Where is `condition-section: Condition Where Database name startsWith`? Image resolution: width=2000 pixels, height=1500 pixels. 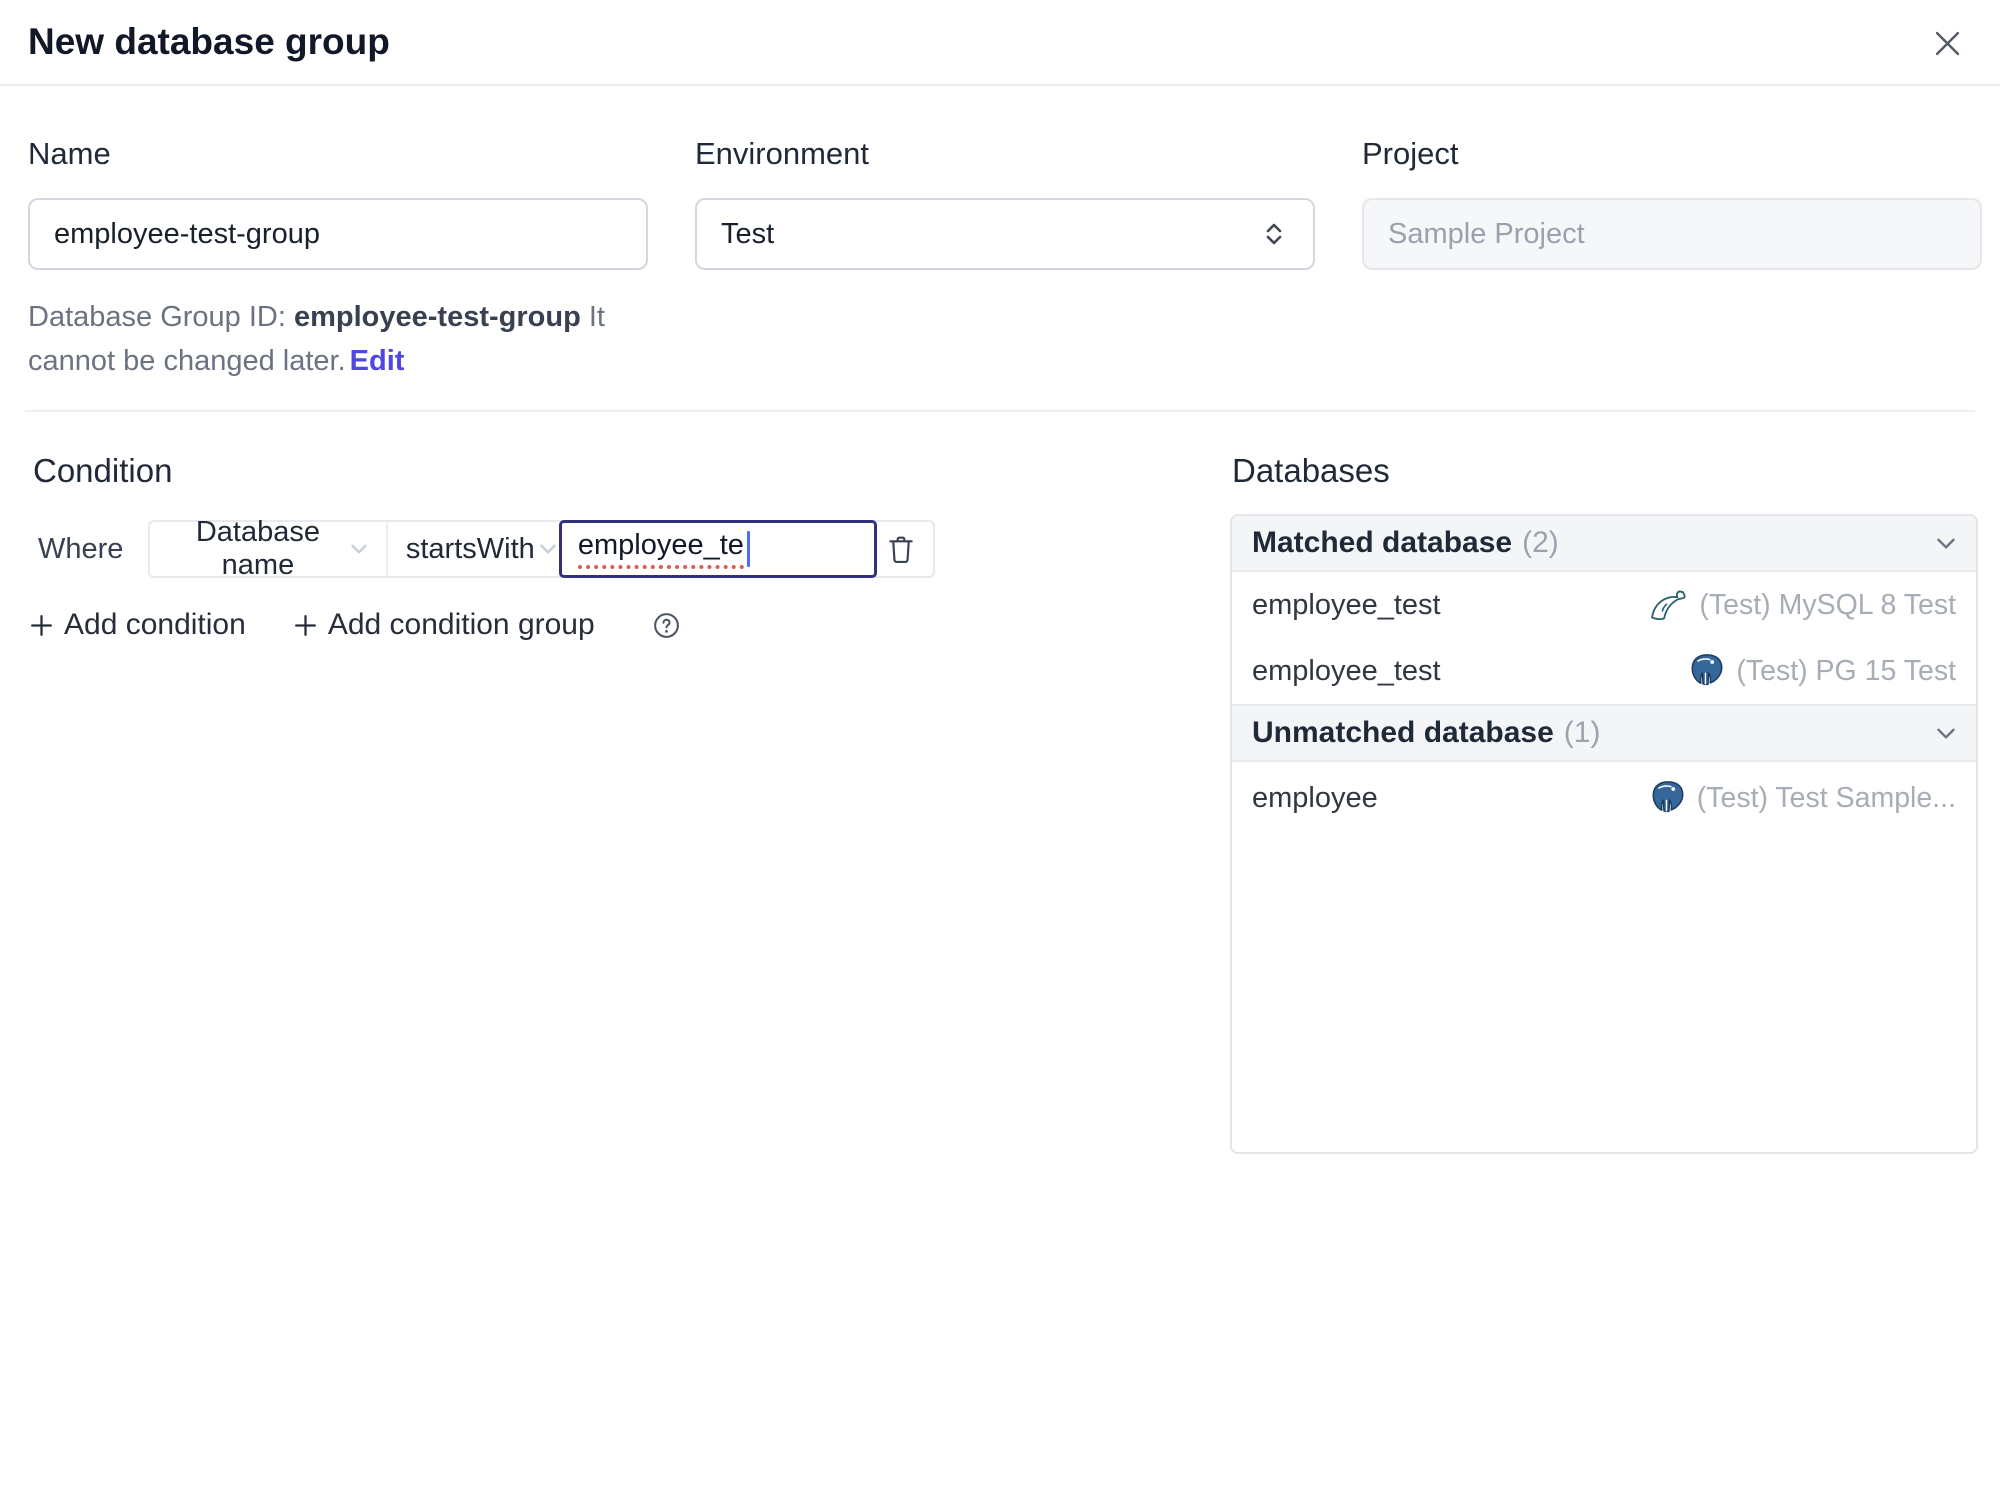 condition-section: Condition Where Database name startsWith is located at coordinates (503, 547).